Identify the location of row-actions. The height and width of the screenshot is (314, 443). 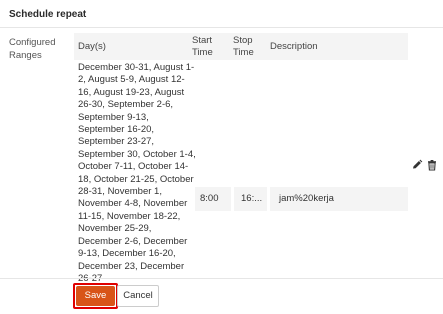
(424, 166).